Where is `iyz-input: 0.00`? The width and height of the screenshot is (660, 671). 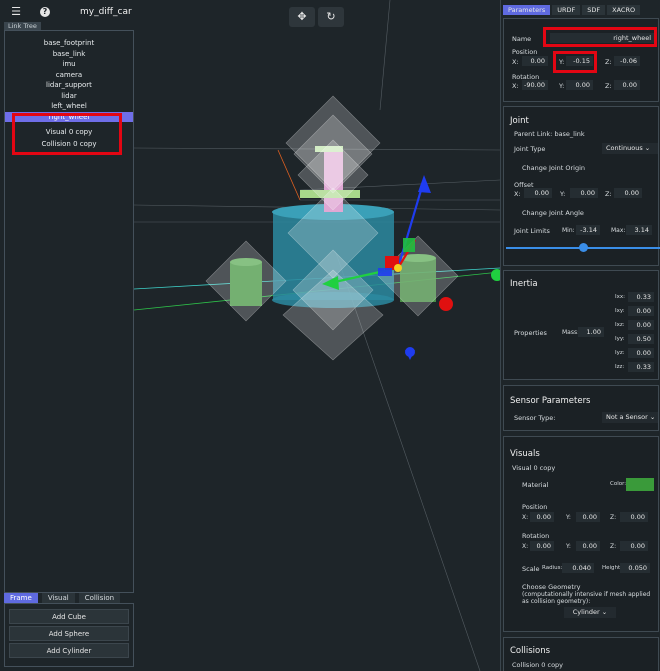
iyz-input: 0.00 is located at coordinates (641, 353).